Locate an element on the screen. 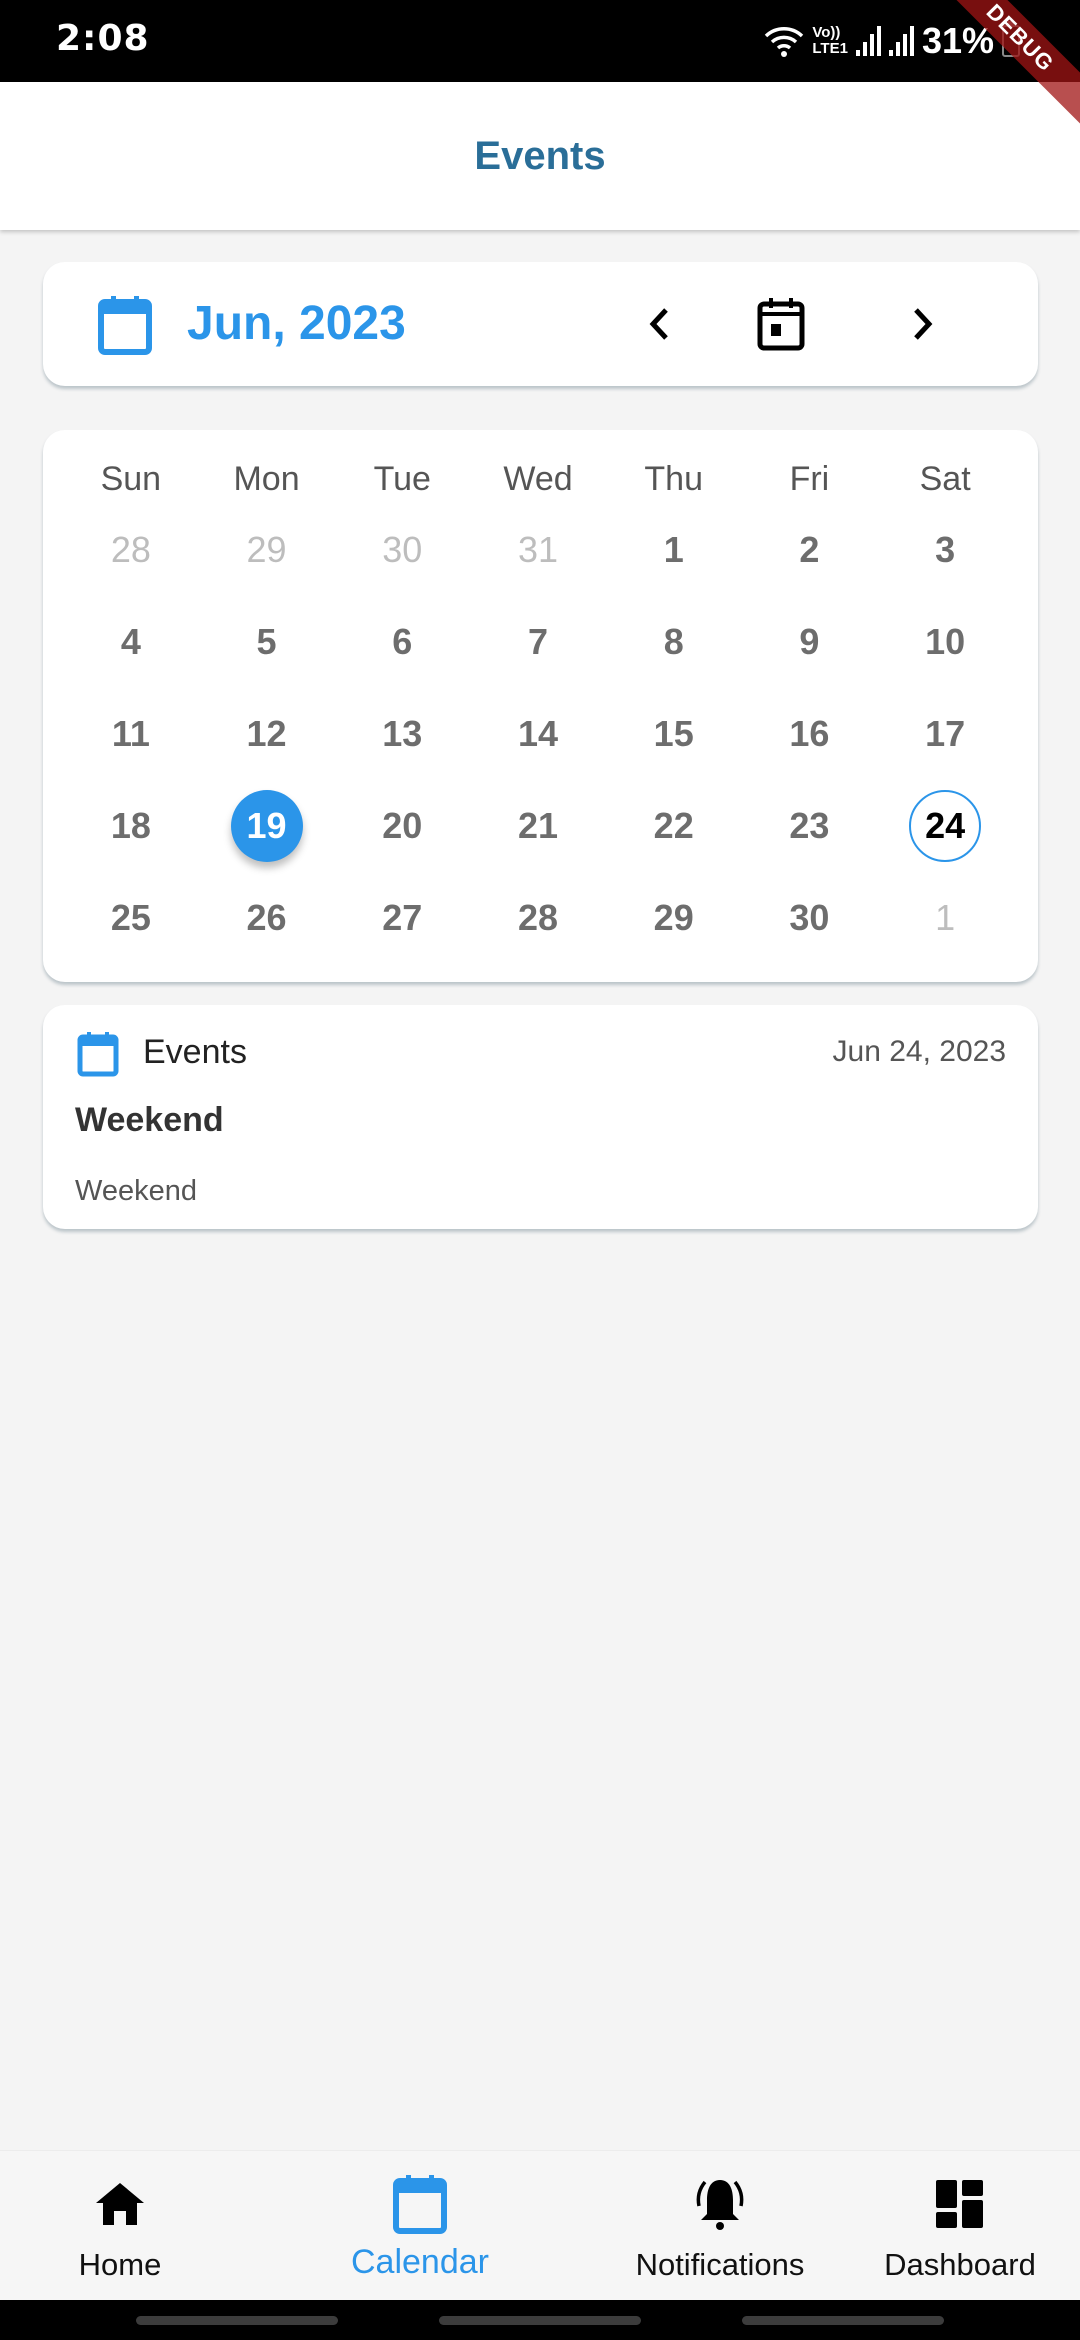 This screenshot has width=1080, height=2340. system-navigation-bar is located at coordinates (540, 2320).